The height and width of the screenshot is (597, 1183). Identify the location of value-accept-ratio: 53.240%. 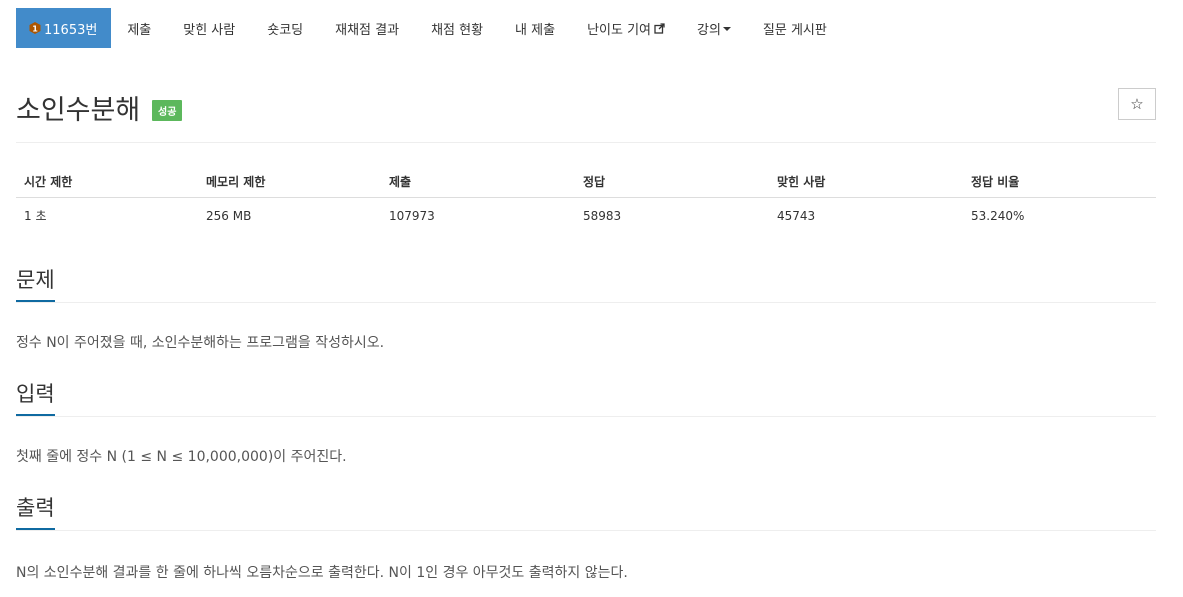
(998, 215).